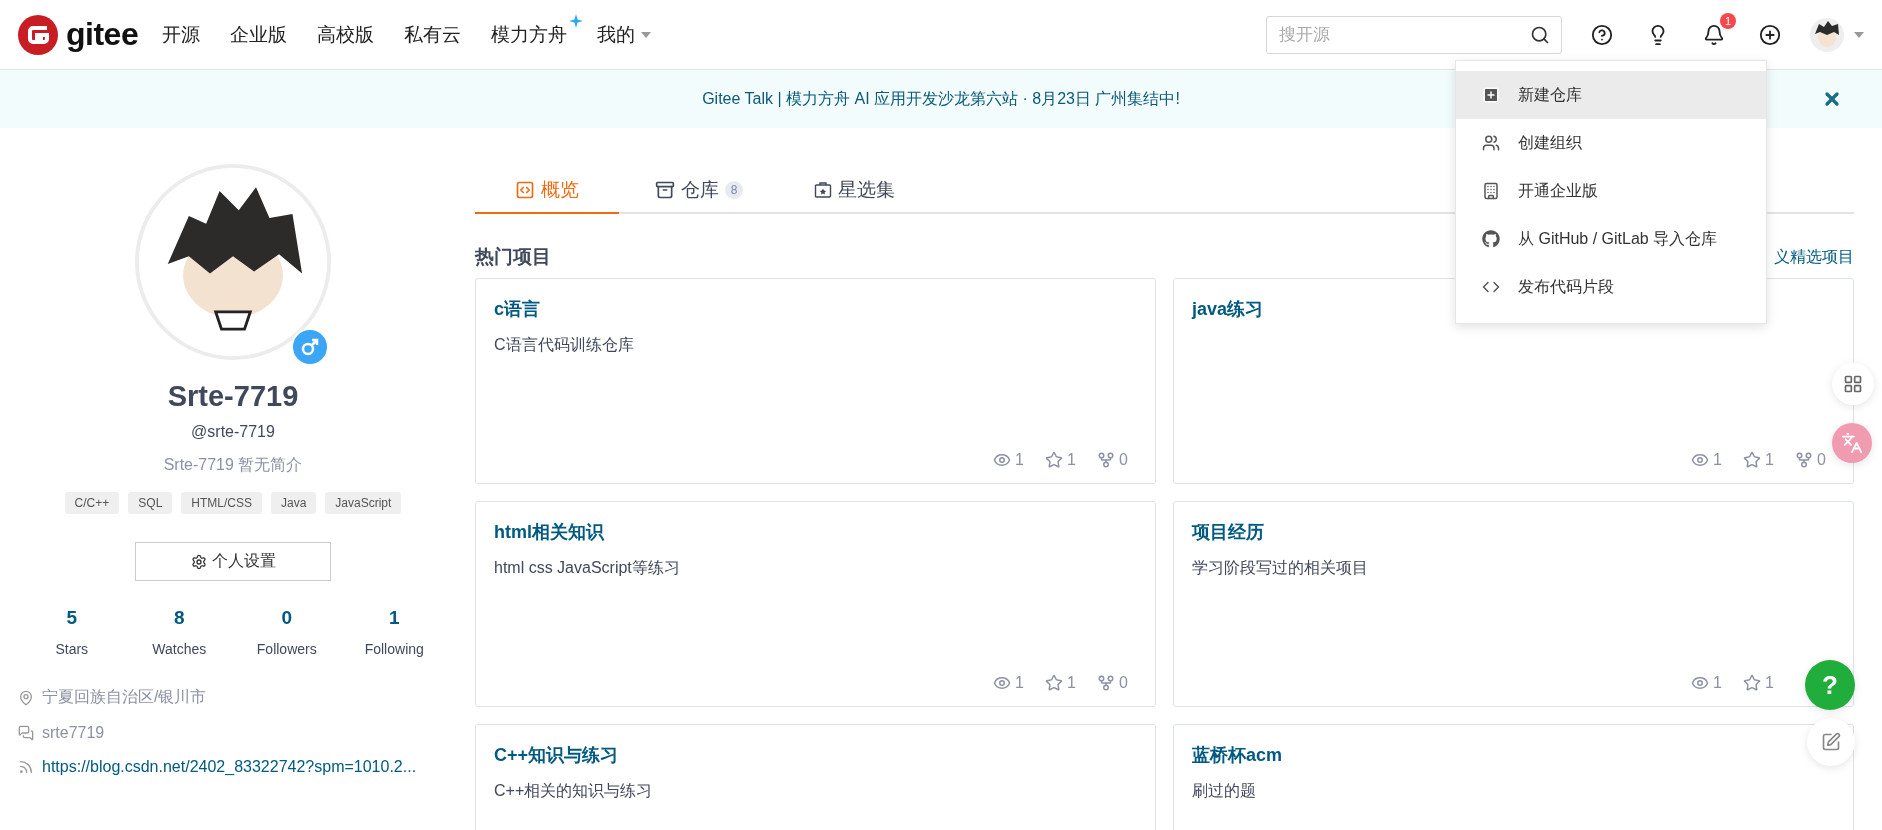 The height and width of the screenshot is (830, 1882). Describe the element at coordinates (433, 34) in the screenshot. I see `nav-link: 私有云` at that location.